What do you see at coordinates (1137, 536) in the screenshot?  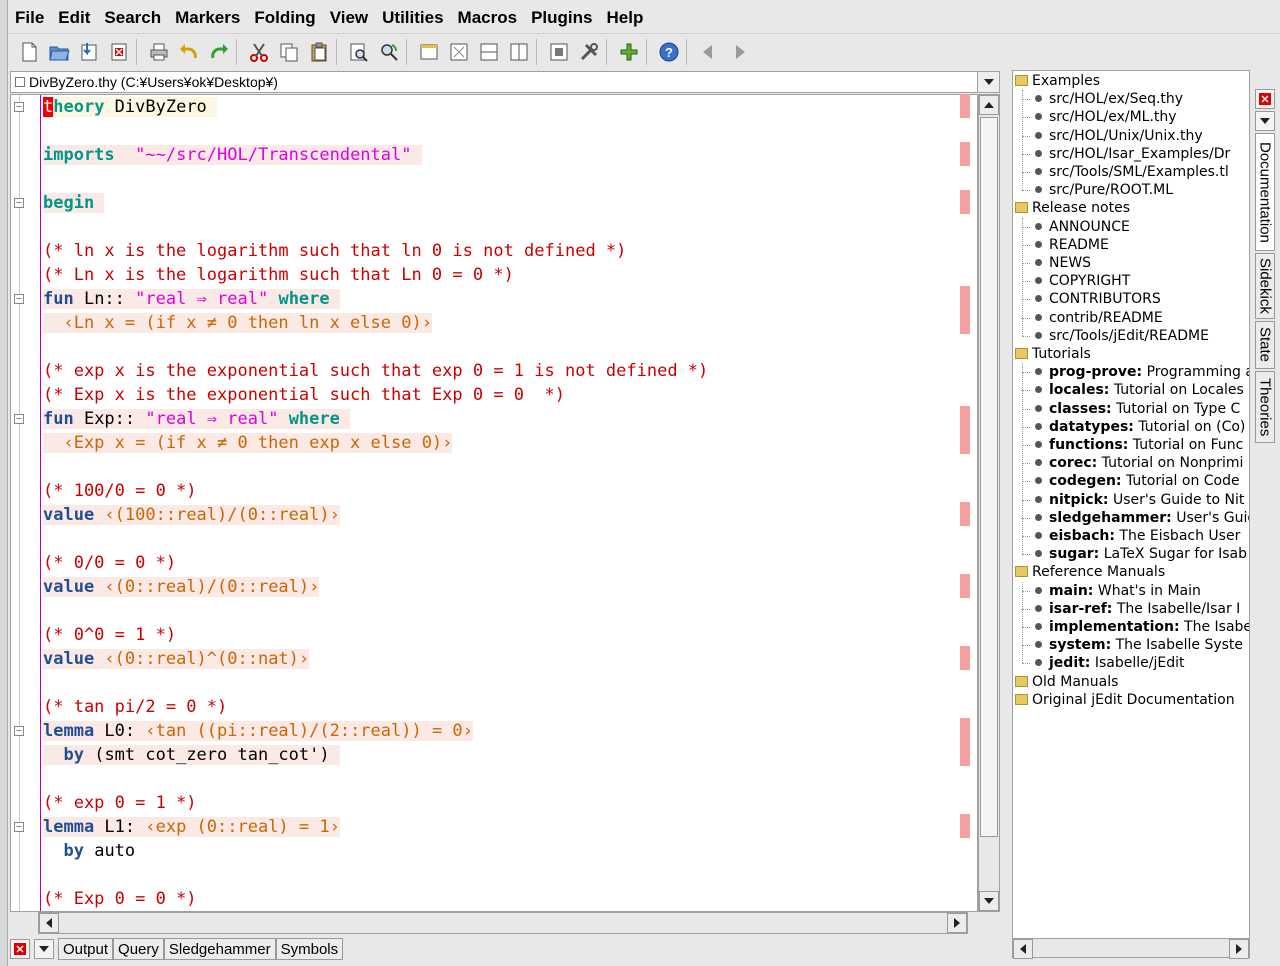 I see `tree-item: eisbach: The Eisbach User` at bounding box center [1137, 536].